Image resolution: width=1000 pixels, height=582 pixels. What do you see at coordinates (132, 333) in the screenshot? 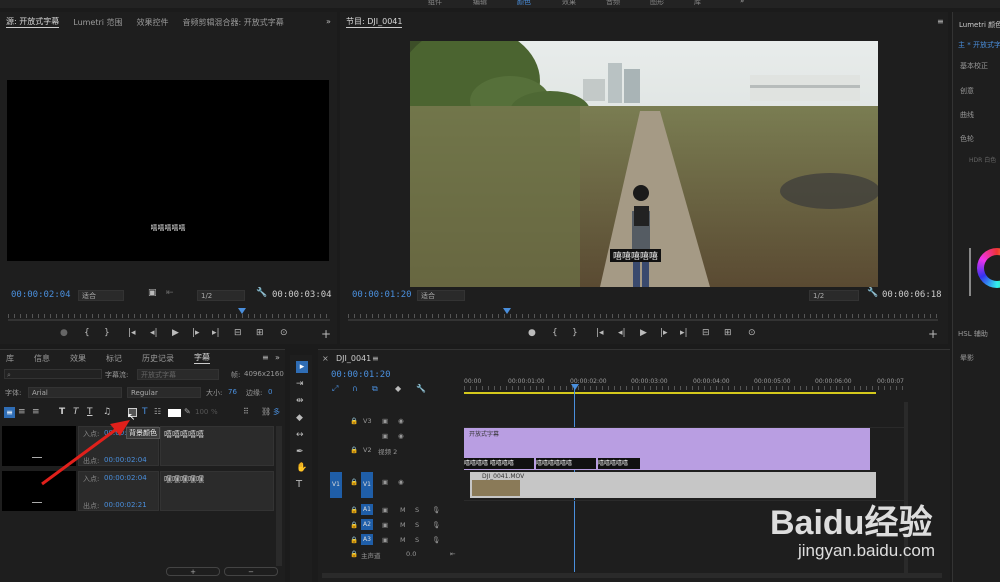
I see `go-to-in-icon: |◂` at bounding box center [132, 333].